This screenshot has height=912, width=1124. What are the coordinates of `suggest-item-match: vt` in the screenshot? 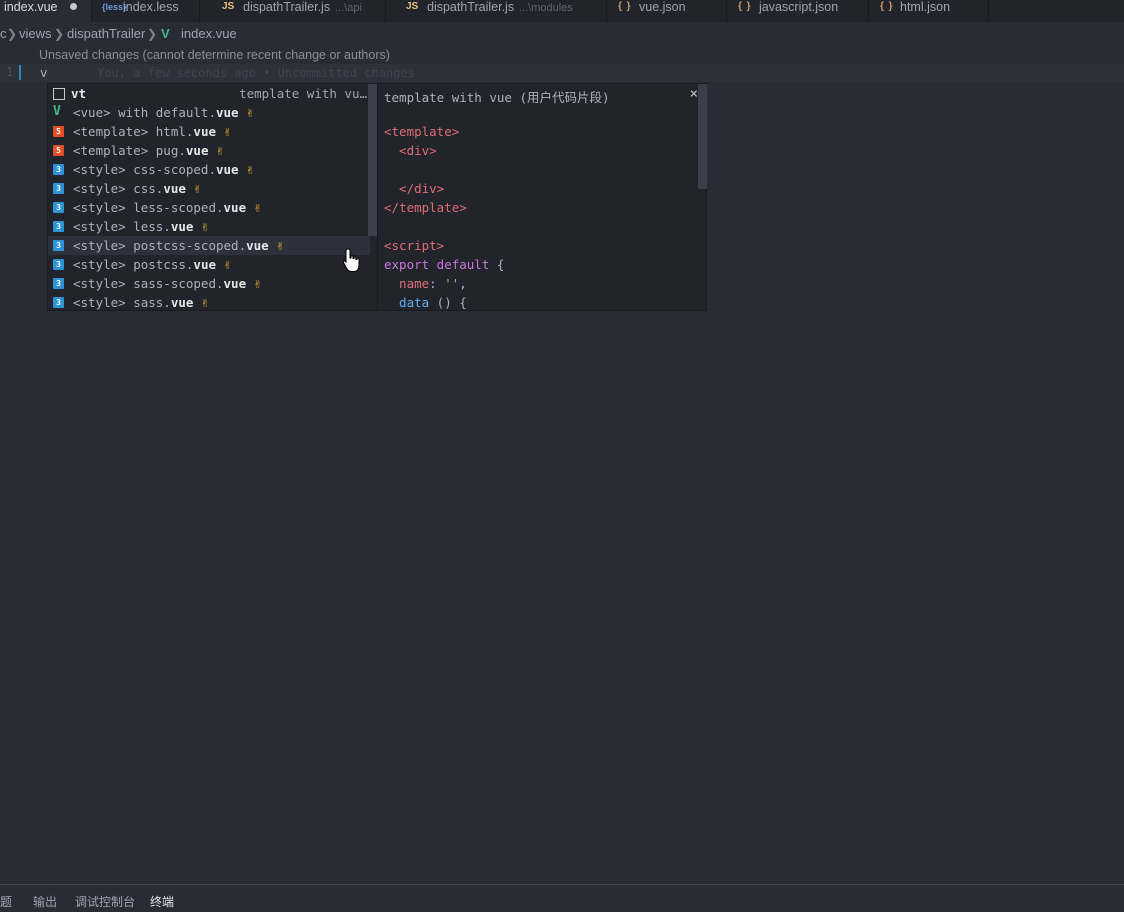 It's located at (79, 93).